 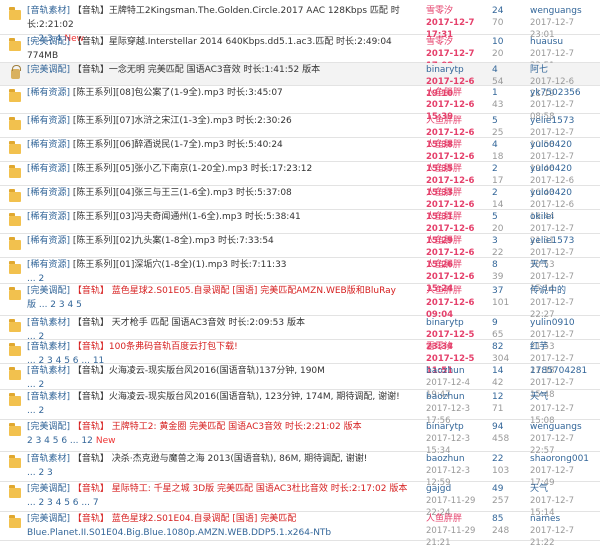 I want to click on thread-link: [陈王系列][08]包公案了(1-9全).mp3 时长:3:45:07, so click(x=178, y=93).